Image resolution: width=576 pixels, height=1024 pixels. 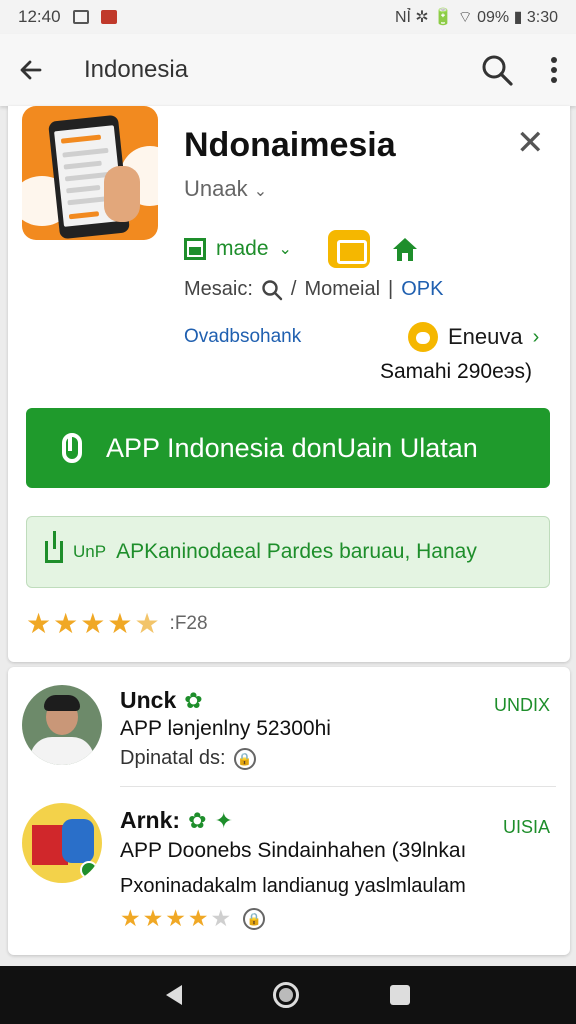 I want to click on meta-info-row: Mesaic: / Momeial | OPK, so click(x=314, y=289).